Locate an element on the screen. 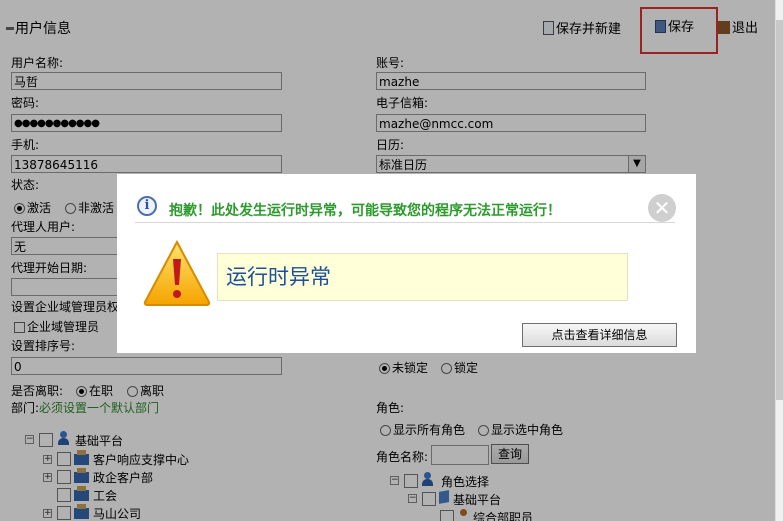 Image resolution: width=783 pixels, height=521 pixels. view-details-button: 点击查看详细信息 is located at coordinates (599, 335).